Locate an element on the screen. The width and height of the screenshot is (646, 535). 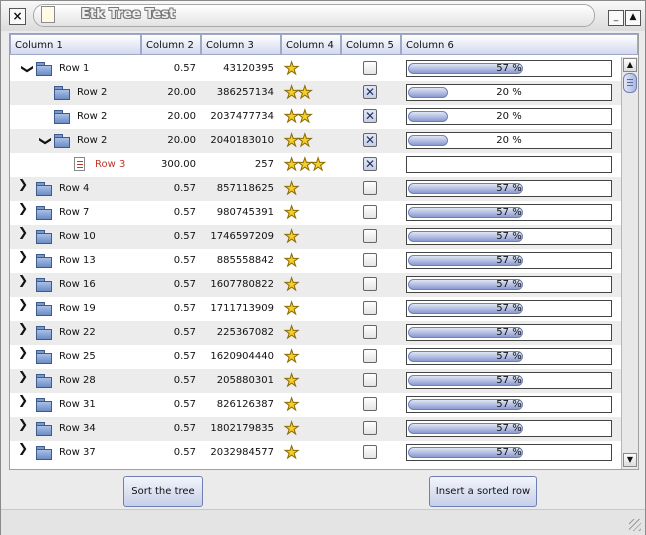
tree-row: ❯ Row 13 0.57 885558842 ★ 57 % is located at coordinates (315, 261).